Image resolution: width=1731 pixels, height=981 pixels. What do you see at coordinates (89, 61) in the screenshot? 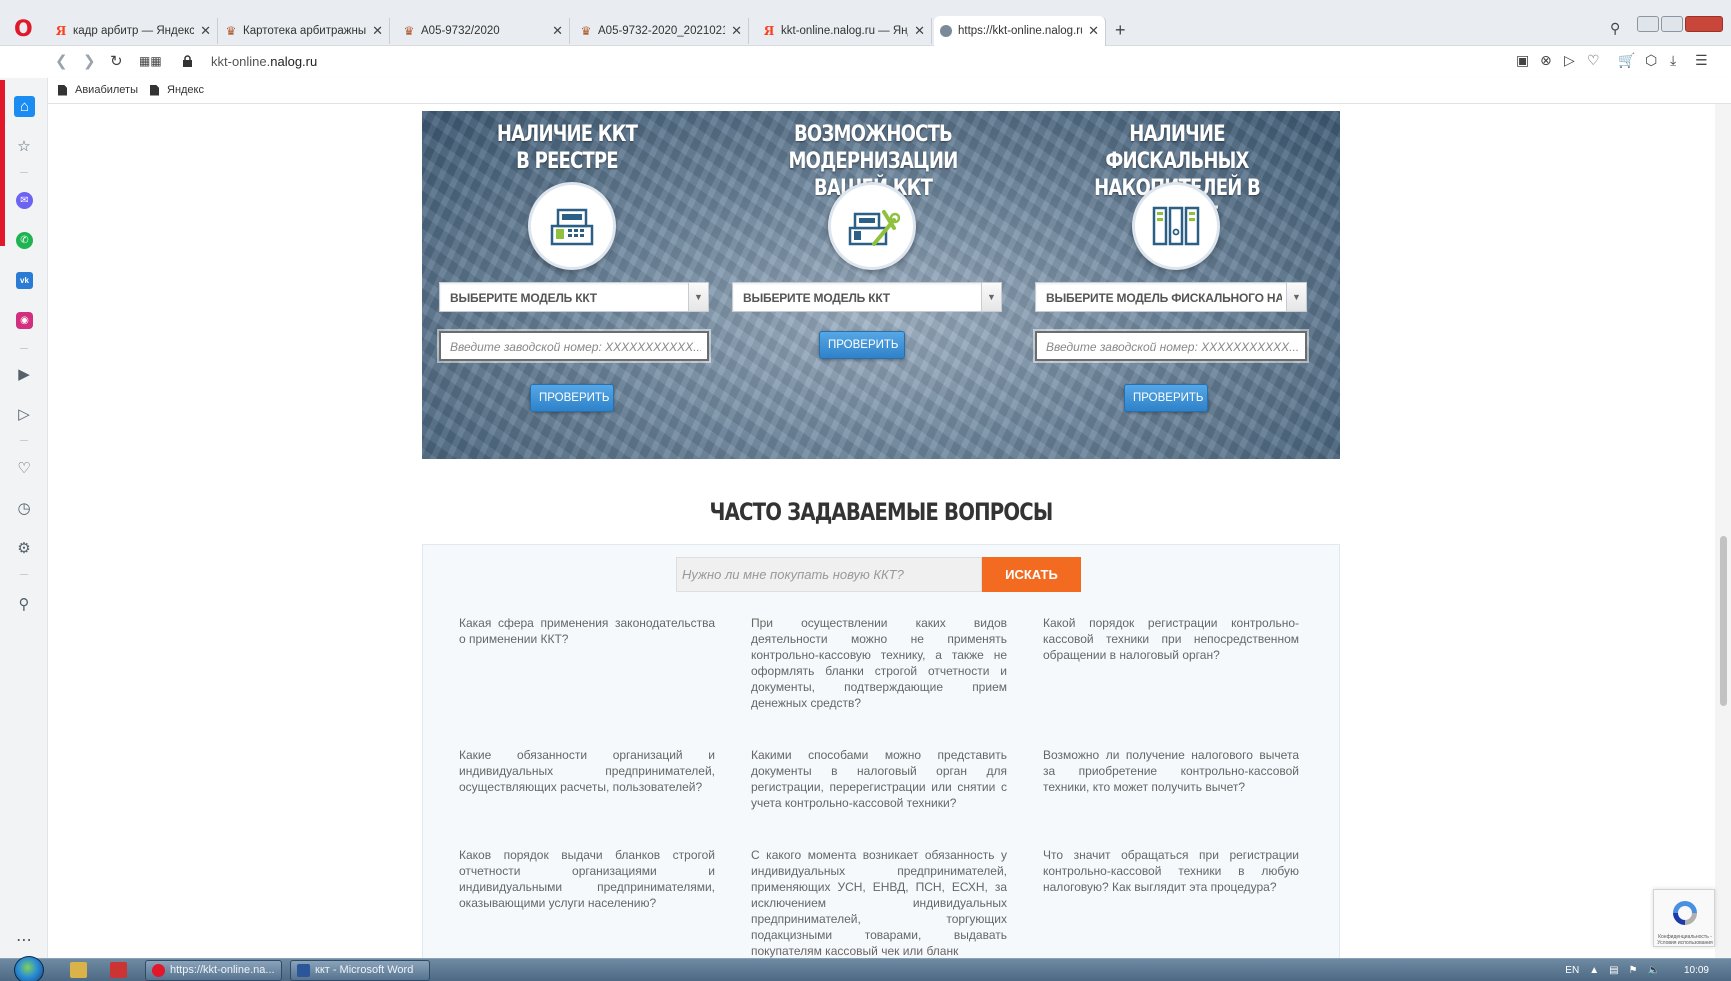
I see `forward-icon: ❯` at bounding box center [89, 61].